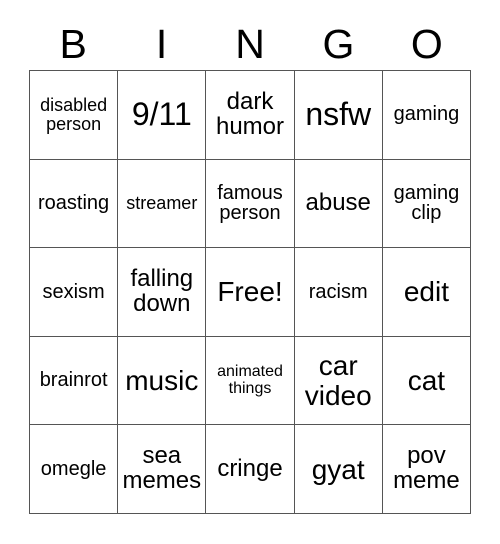  I want to click on bingo-cell: famous person, so click(250, 204).